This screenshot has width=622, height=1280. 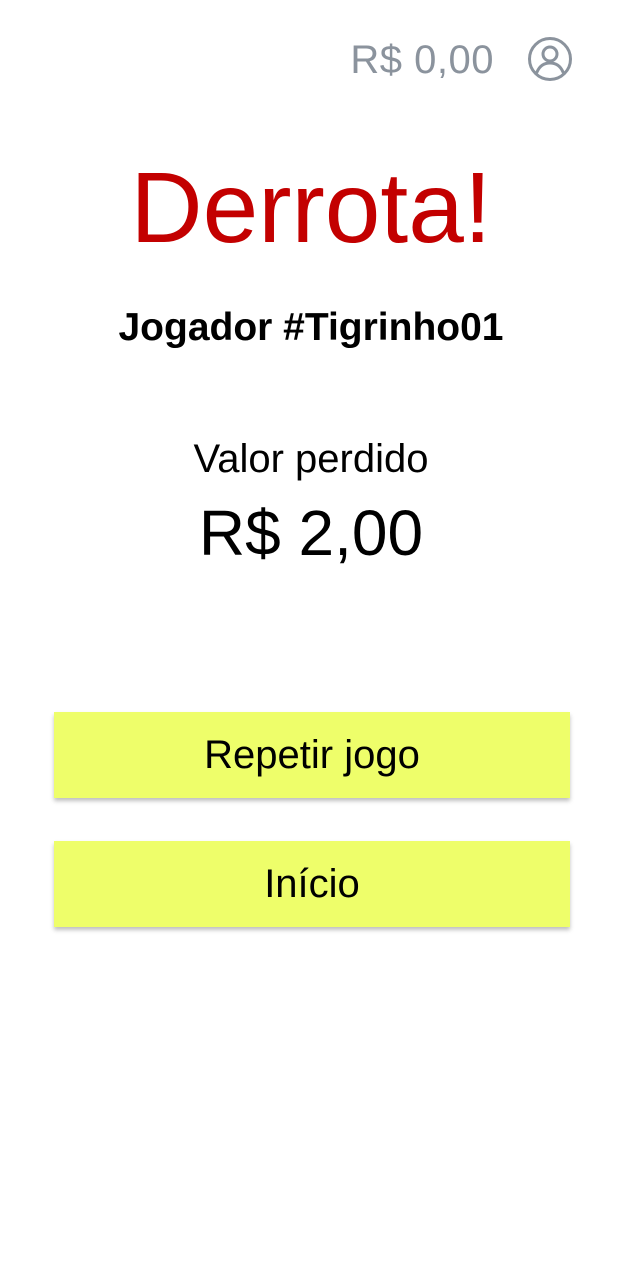 I want to click on user-circle-icon, so click(x=550, y=59).